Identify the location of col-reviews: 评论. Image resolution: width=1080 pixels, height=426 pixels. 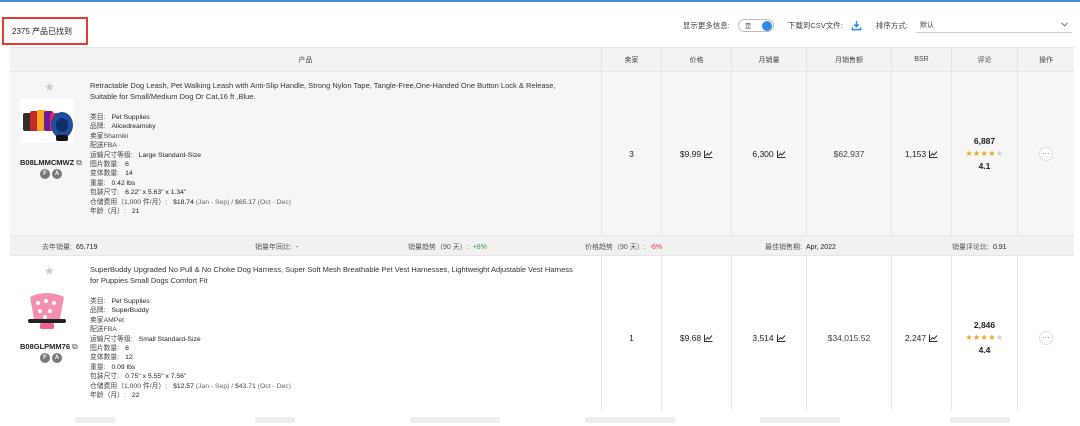
(985, 59).